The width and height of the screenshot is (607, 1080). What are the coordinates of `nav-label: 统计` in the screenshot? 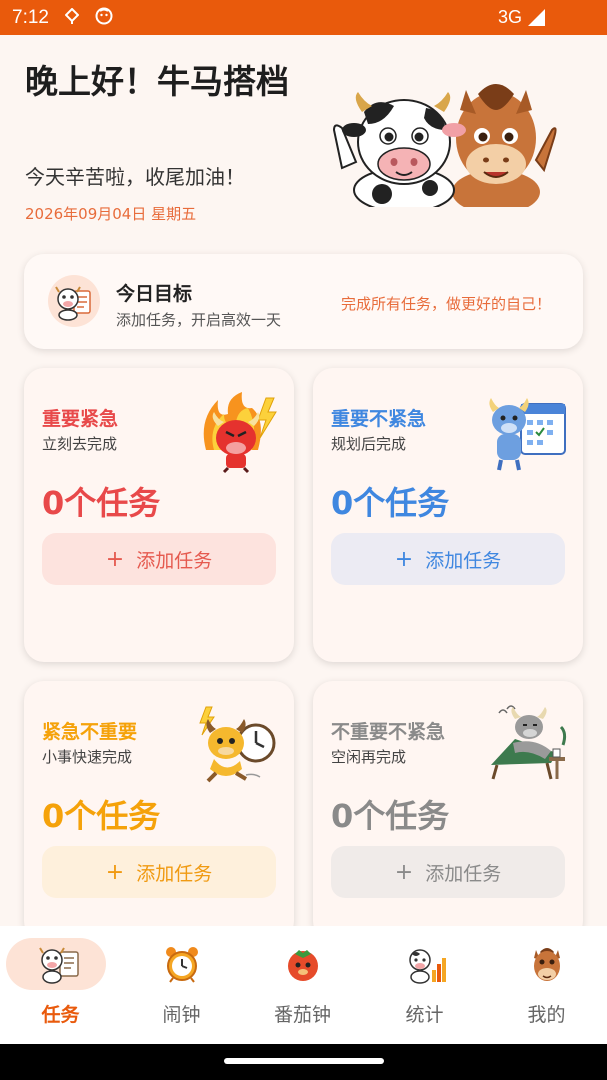 It's located at (424, 1015).